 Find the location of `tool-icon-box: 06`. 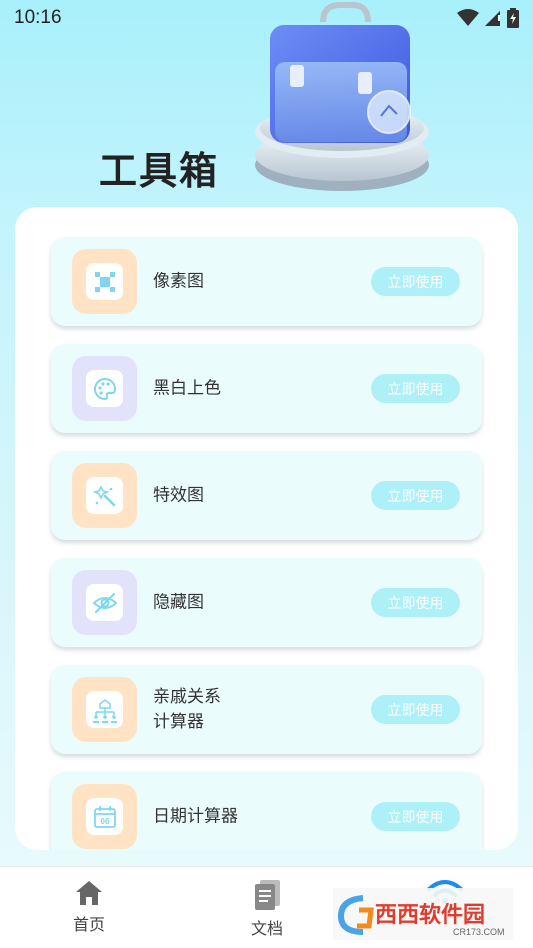

tool-icon-box: 06 is located at coordinates (104, 816).